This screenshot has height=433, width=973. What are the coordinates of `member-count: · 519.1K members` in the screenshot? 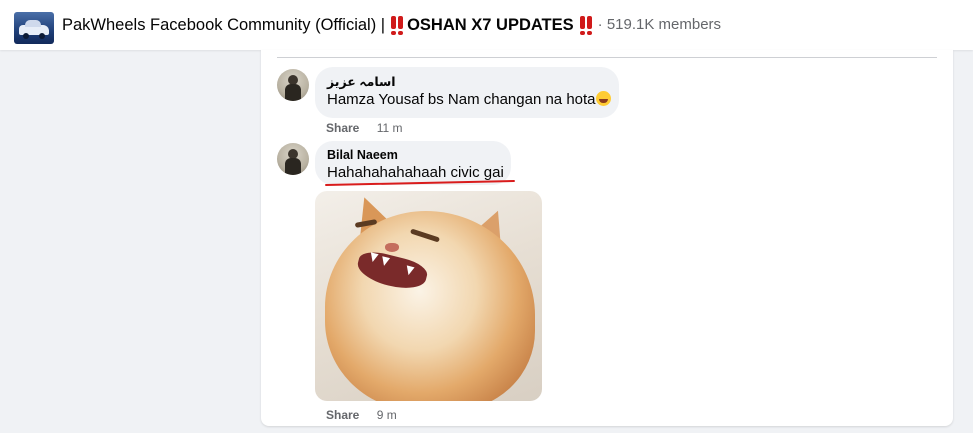 It's located at (659, 24).